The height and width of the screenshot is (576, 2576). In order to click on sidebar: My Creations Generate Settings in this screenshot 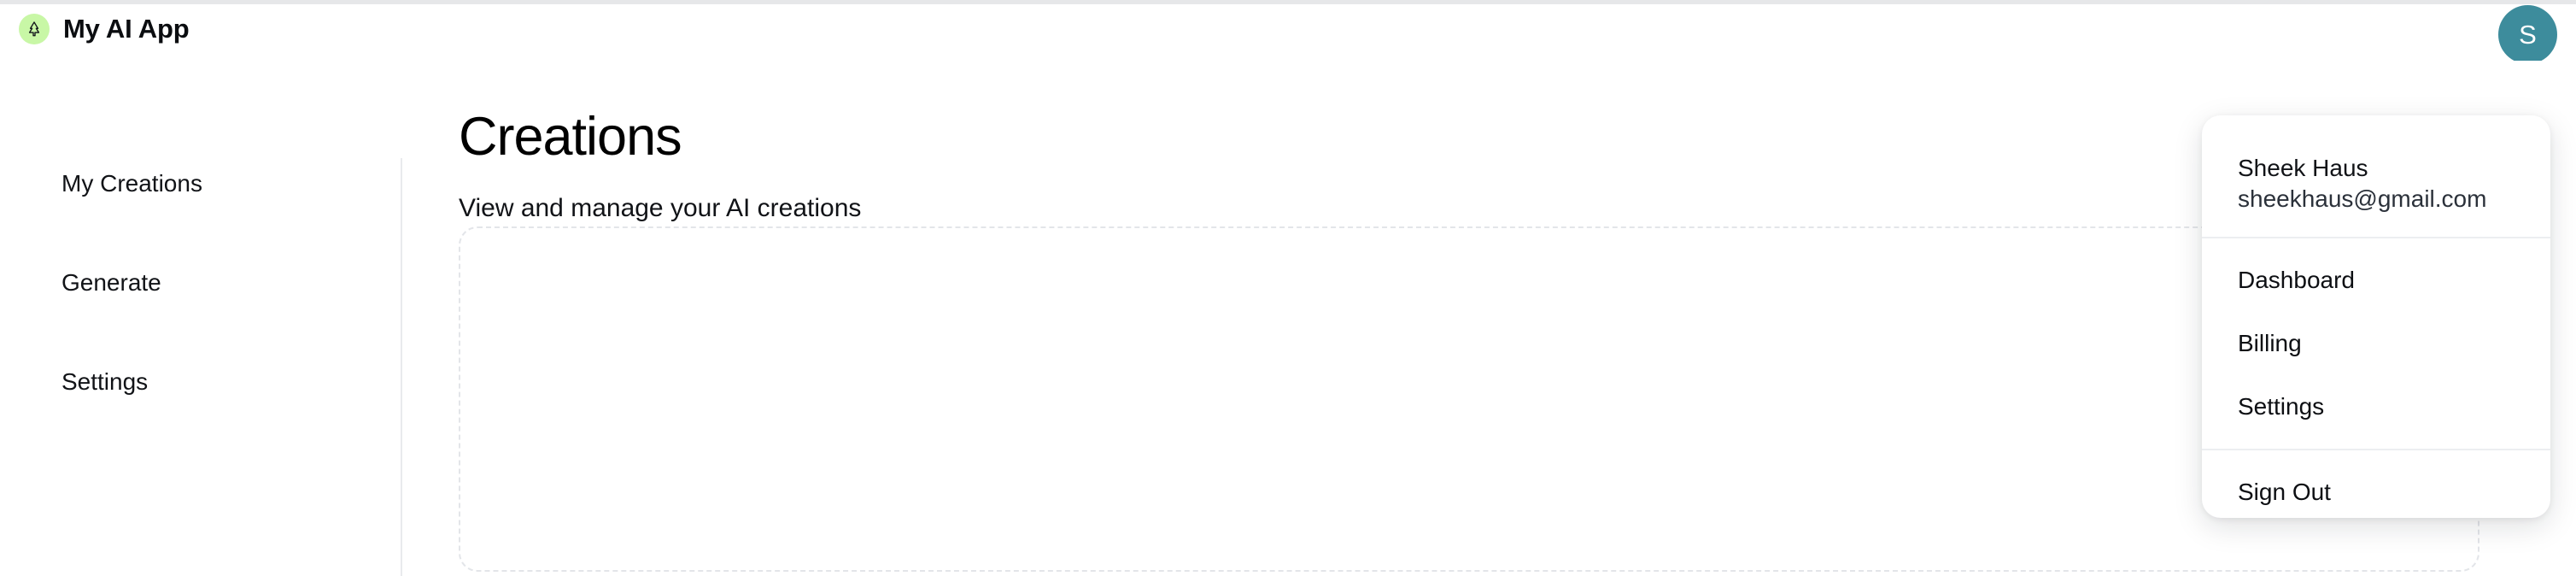, I will do `click(201, 367)`.